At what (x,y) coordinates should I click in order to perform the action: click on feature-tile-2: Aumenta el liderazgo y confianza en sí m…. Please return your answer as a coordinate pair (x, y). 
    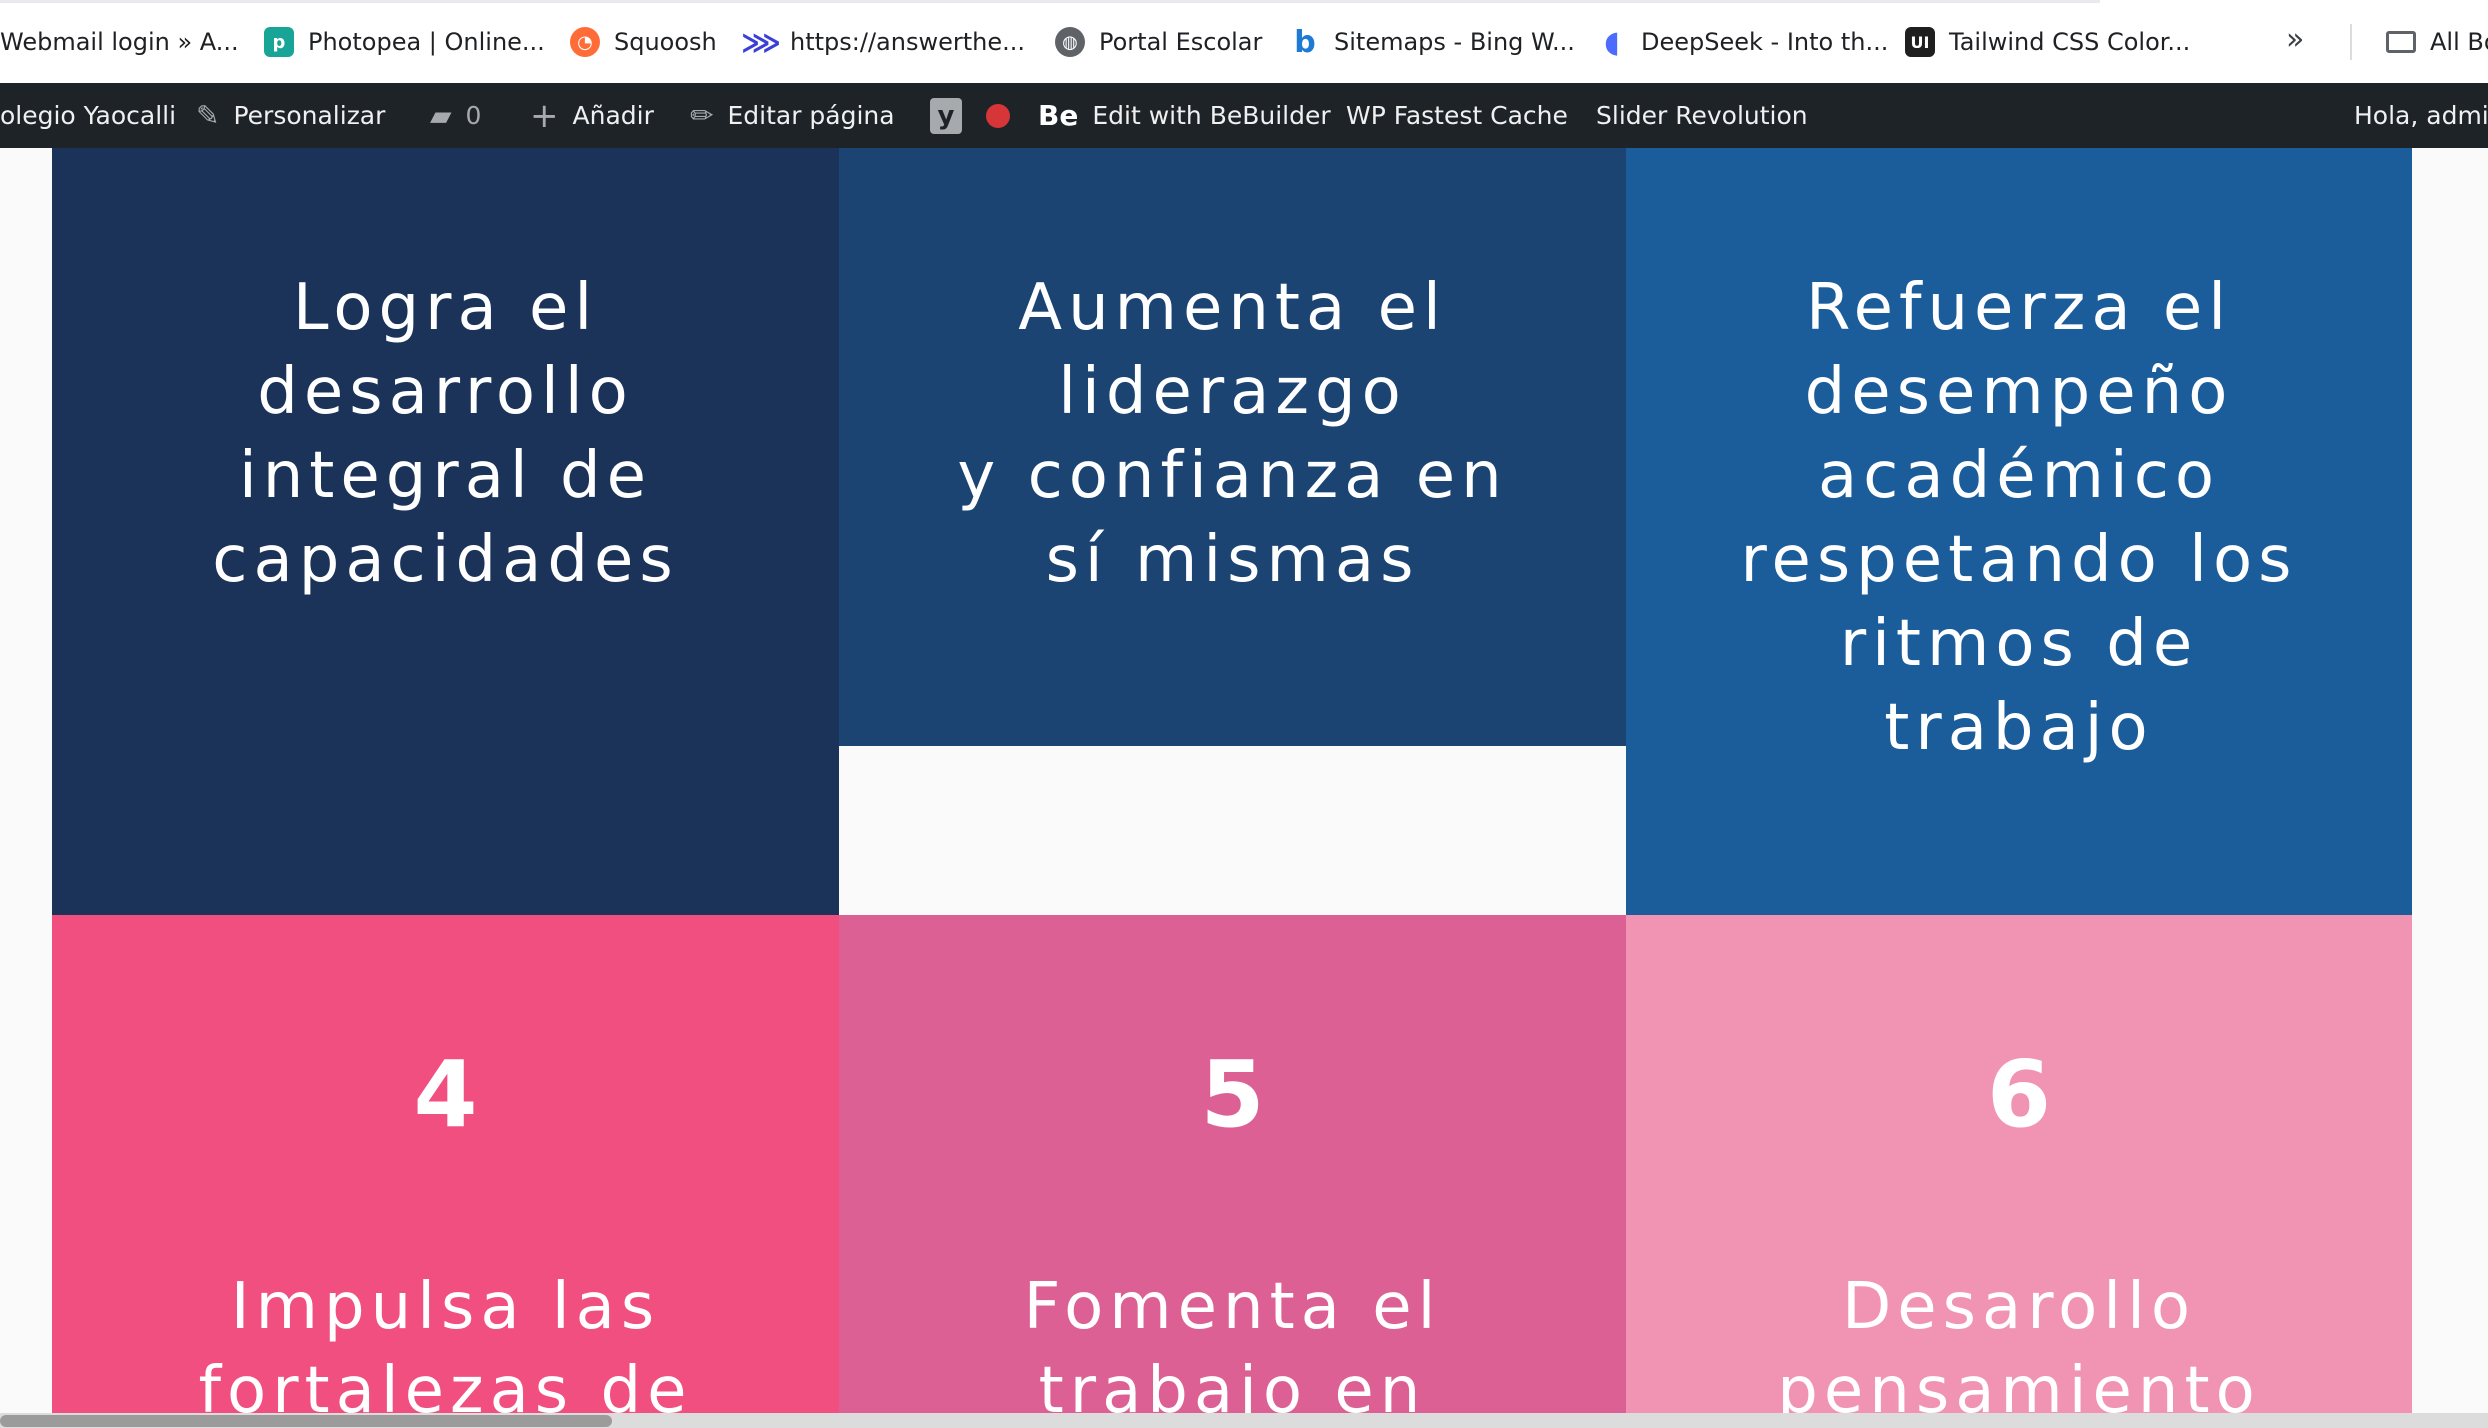
    Looking at the image, I should click on (1232, 447).